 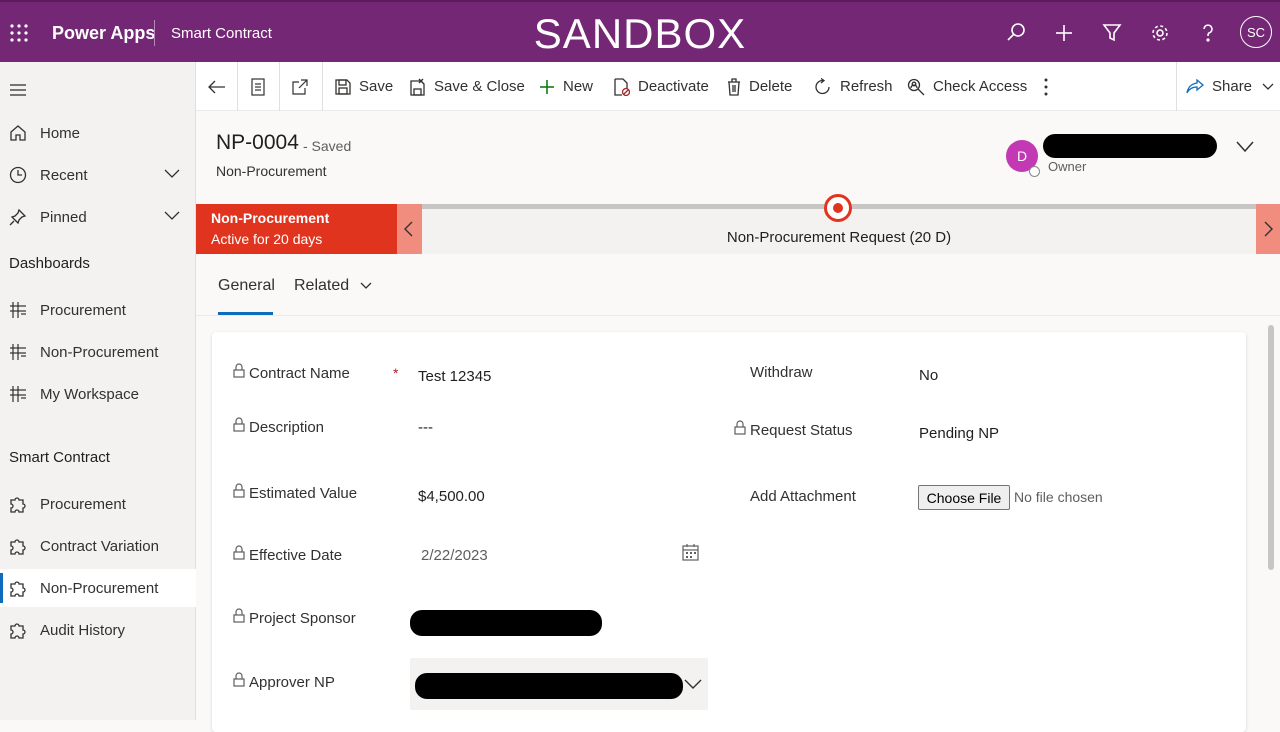 I want to click on sidebar-item-label: Recent, so click(x=64, y=175).